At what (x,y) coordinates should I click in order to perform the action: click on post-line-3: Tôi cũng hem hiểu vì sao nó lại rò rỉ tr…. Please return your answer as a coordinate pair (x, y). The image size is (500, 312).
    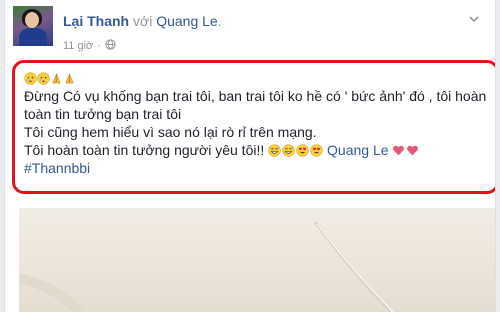
    Looking at the image, I should click on (170, 132).